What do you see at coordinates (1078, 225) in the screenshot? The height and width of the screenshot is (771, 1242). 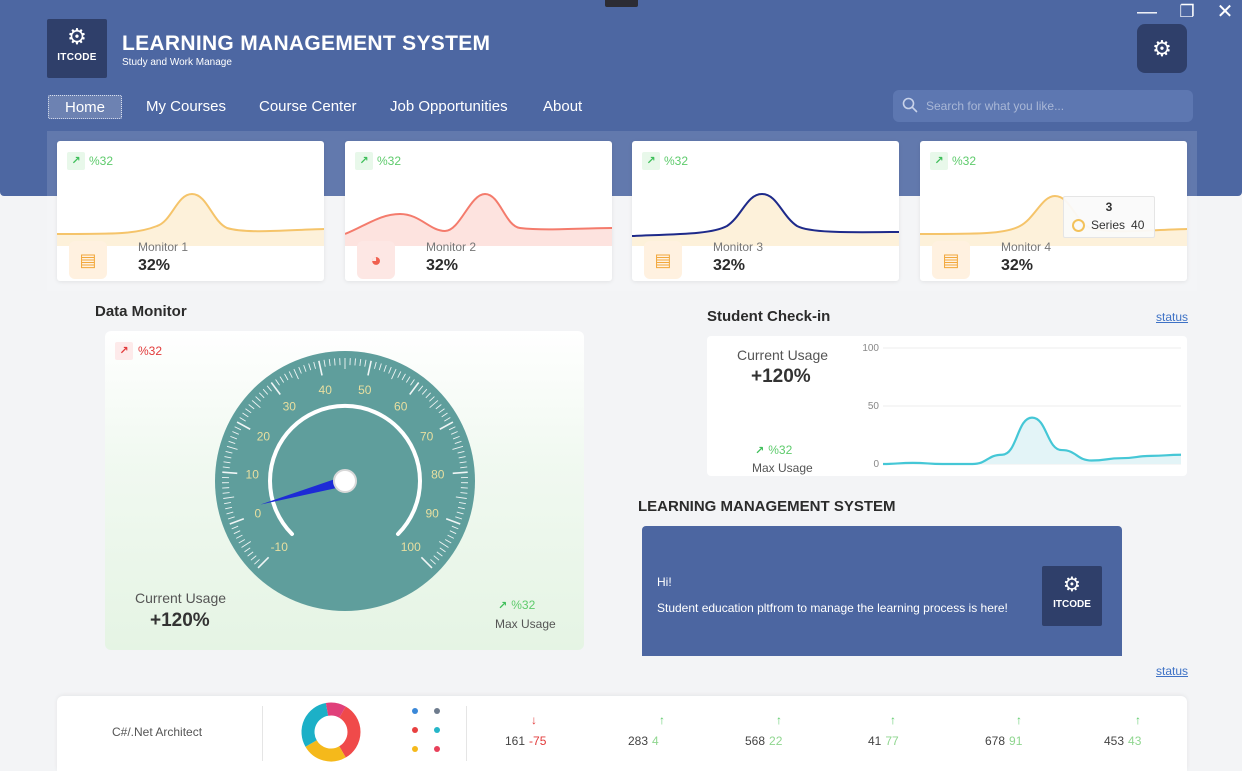 I see `series-marker-icon` at bounding box center [1078, 225].